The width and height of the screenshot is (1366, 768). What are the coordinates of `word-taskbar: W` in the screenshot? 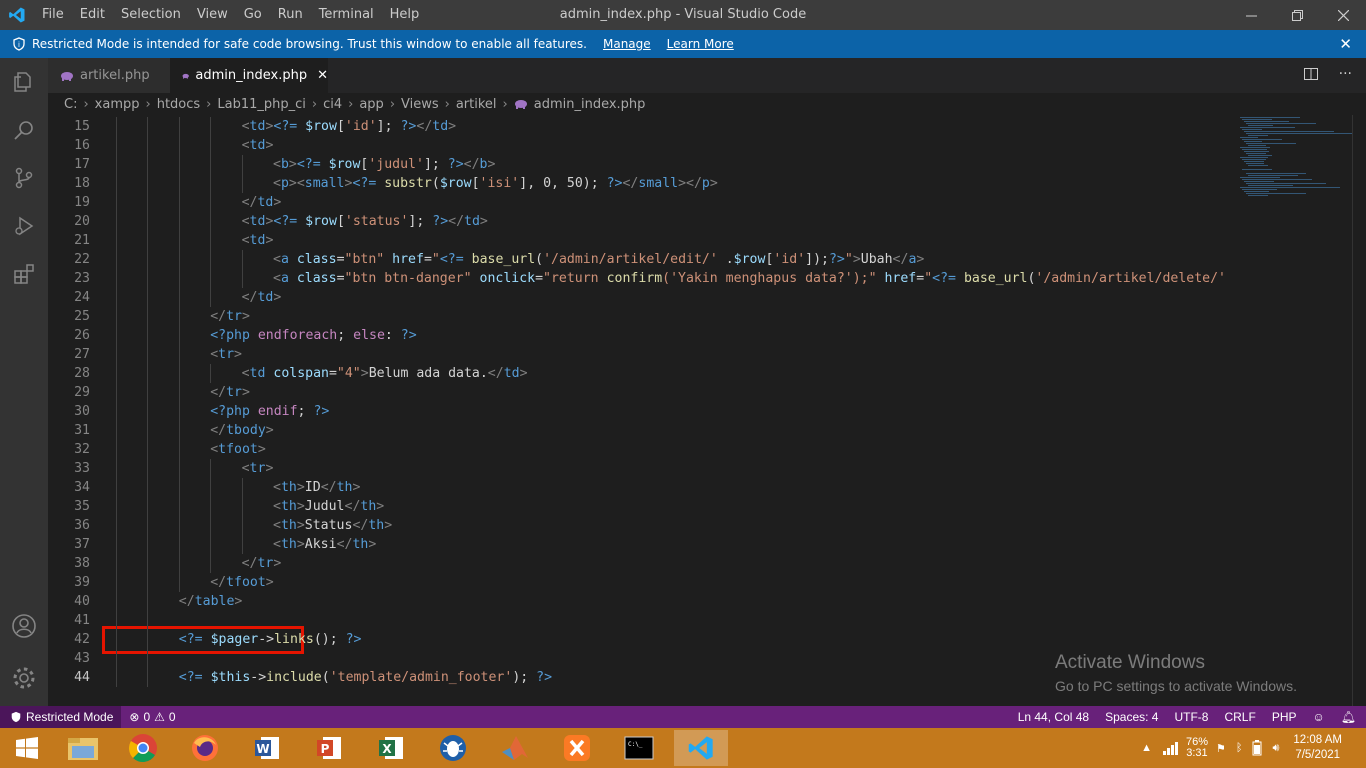 It's located at (267, 748).